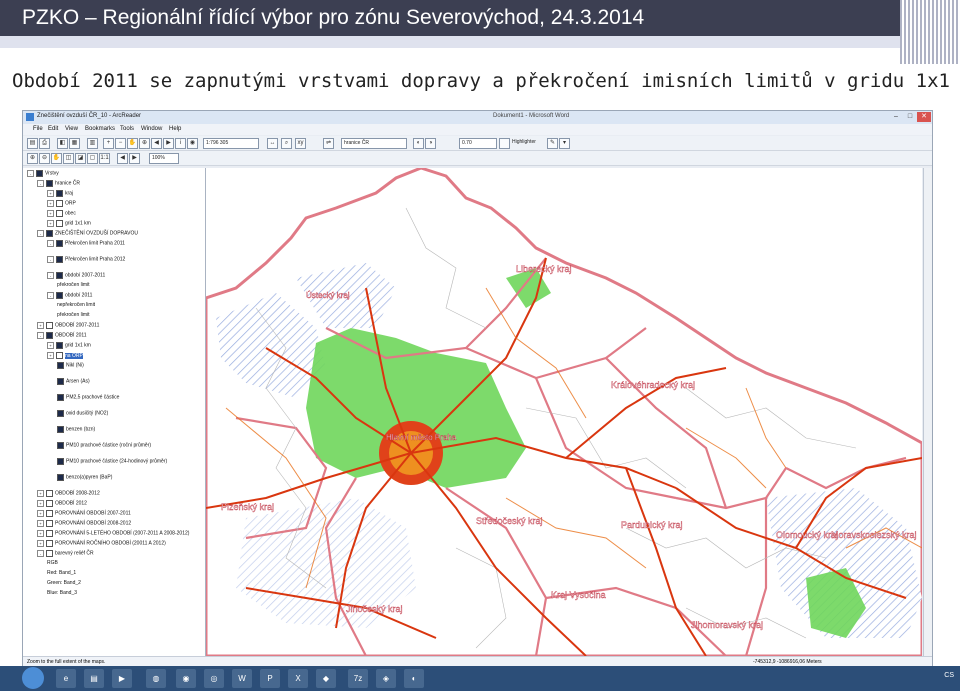 The height and width of the screenshot is (691, 960). I want to click on media-icon: ▶, so click(122, 678).